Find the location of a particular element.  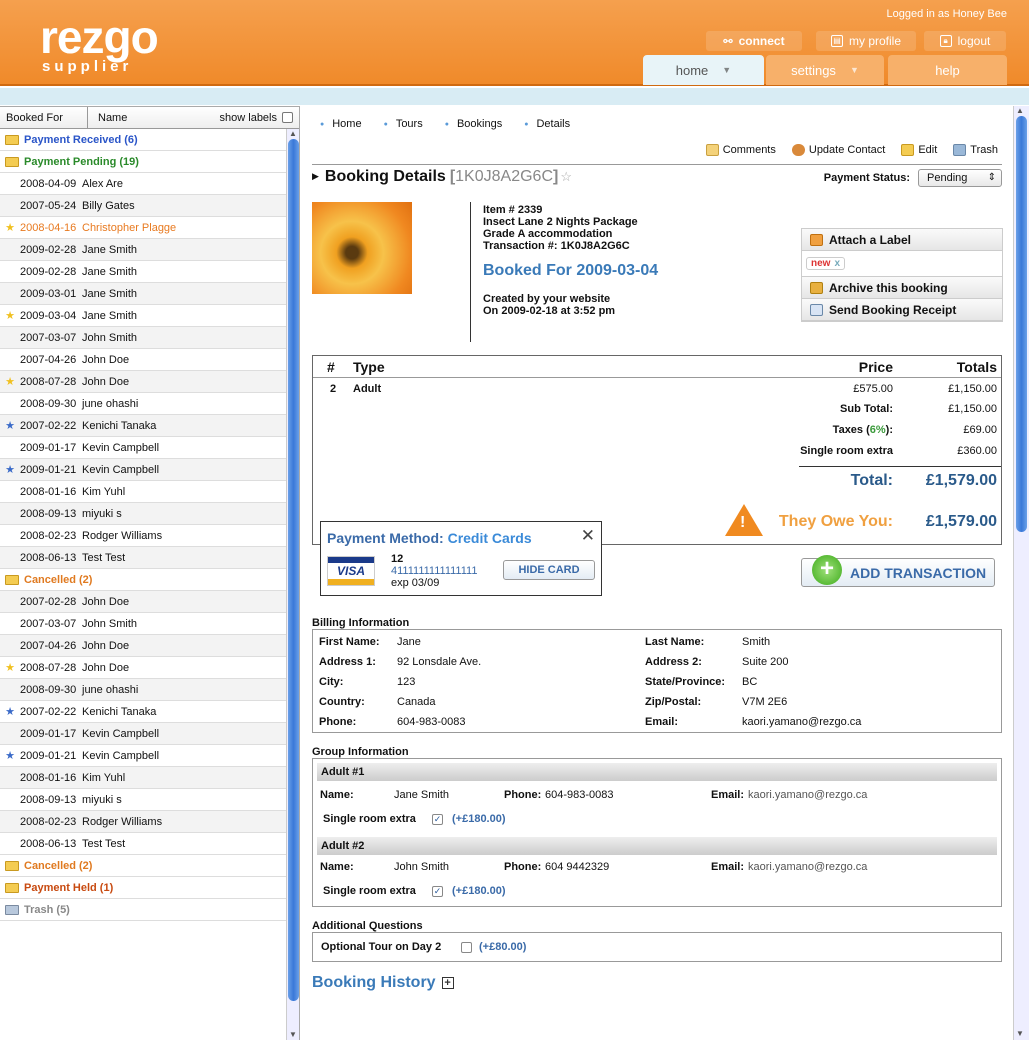

they-owe-label: They Owe You: is located at coordinates (835, 521).